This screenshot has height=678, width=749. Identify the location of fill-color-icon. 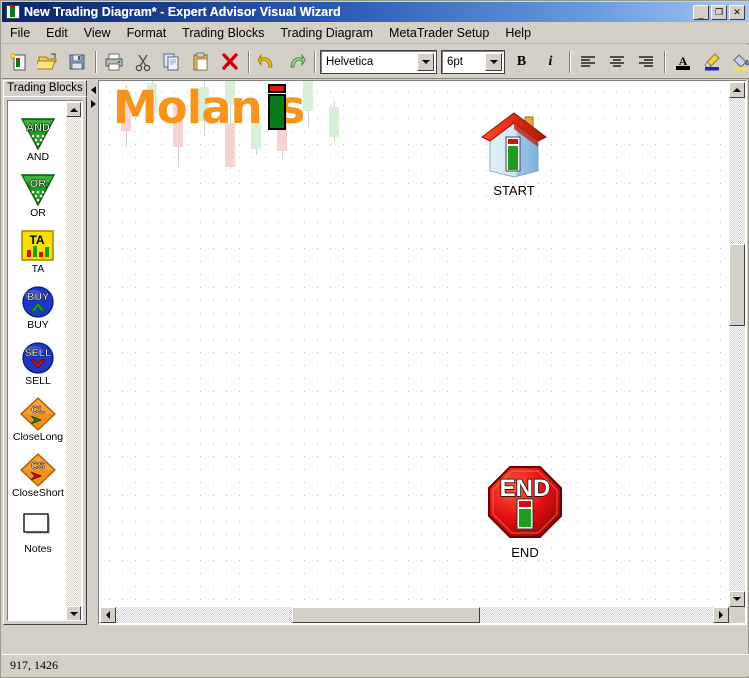
(740, 61).